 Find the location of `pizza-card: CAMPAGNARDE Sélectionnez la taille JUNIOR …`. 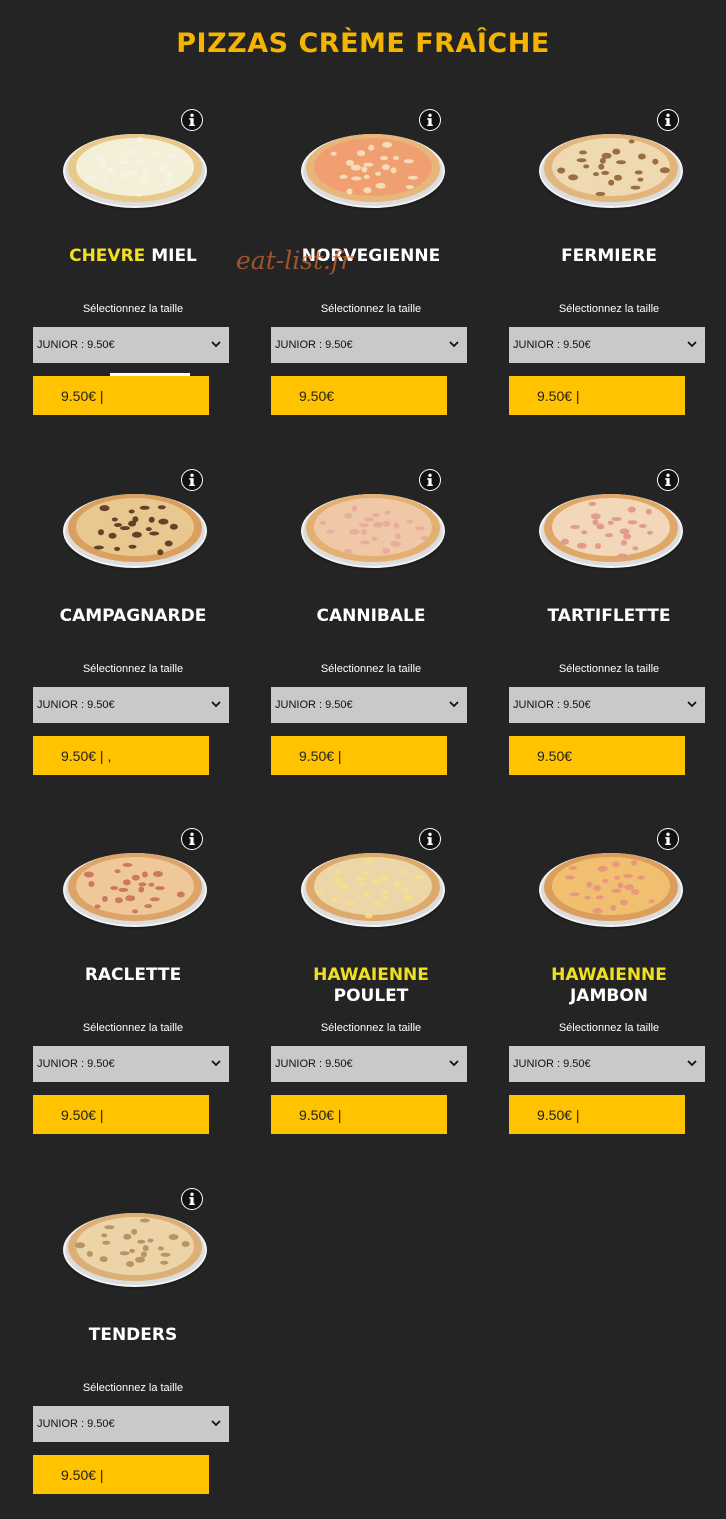

pizza-card: CAMPAGNARDE Sélectionnez la taille JUNIOR … is located at coordinates (158, 630).